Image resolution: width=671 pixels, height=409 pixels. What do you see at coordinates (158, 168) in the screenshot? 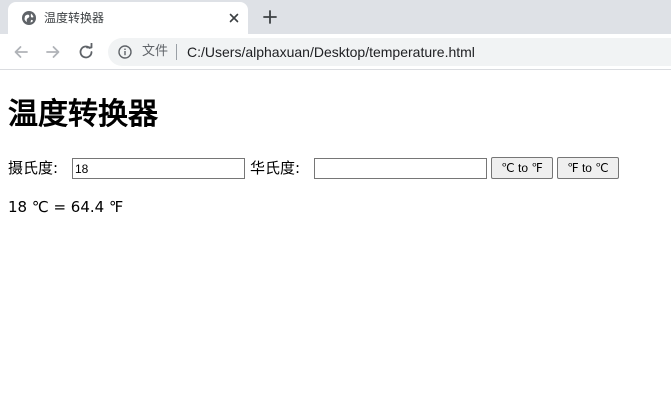
I see `celsius-input` at bounding box center [158, 168].